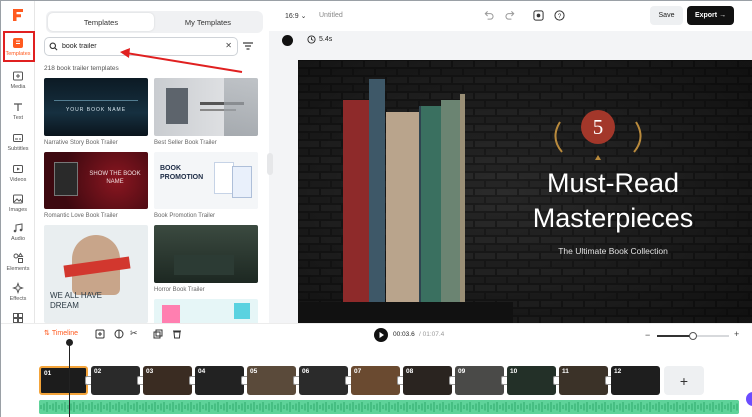 Image resolution: width=752 pixels, height=417 pixels. What do you see at coordinates (18, 107) in the screenshot?
I see `text-icon` at bounding box center [18, 107].